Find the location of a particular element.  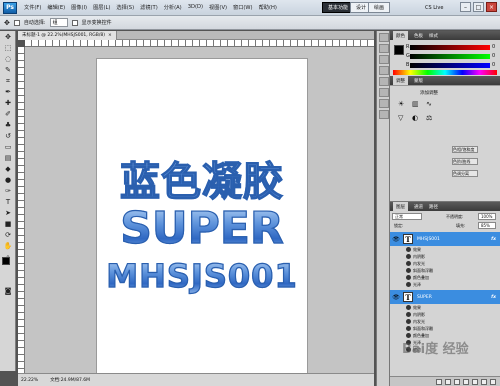

new-group-icon is located at coordinates (475, 381).